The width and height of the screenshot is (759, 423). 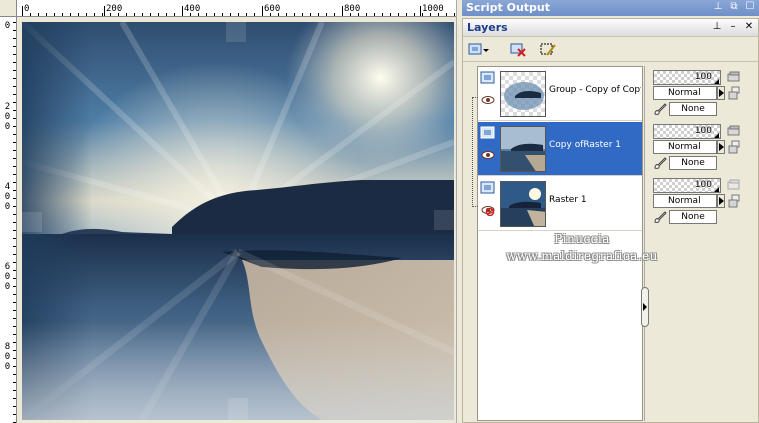 I want to click on layer-name: Copy ofRaster 1, so click(x=585, y=145).